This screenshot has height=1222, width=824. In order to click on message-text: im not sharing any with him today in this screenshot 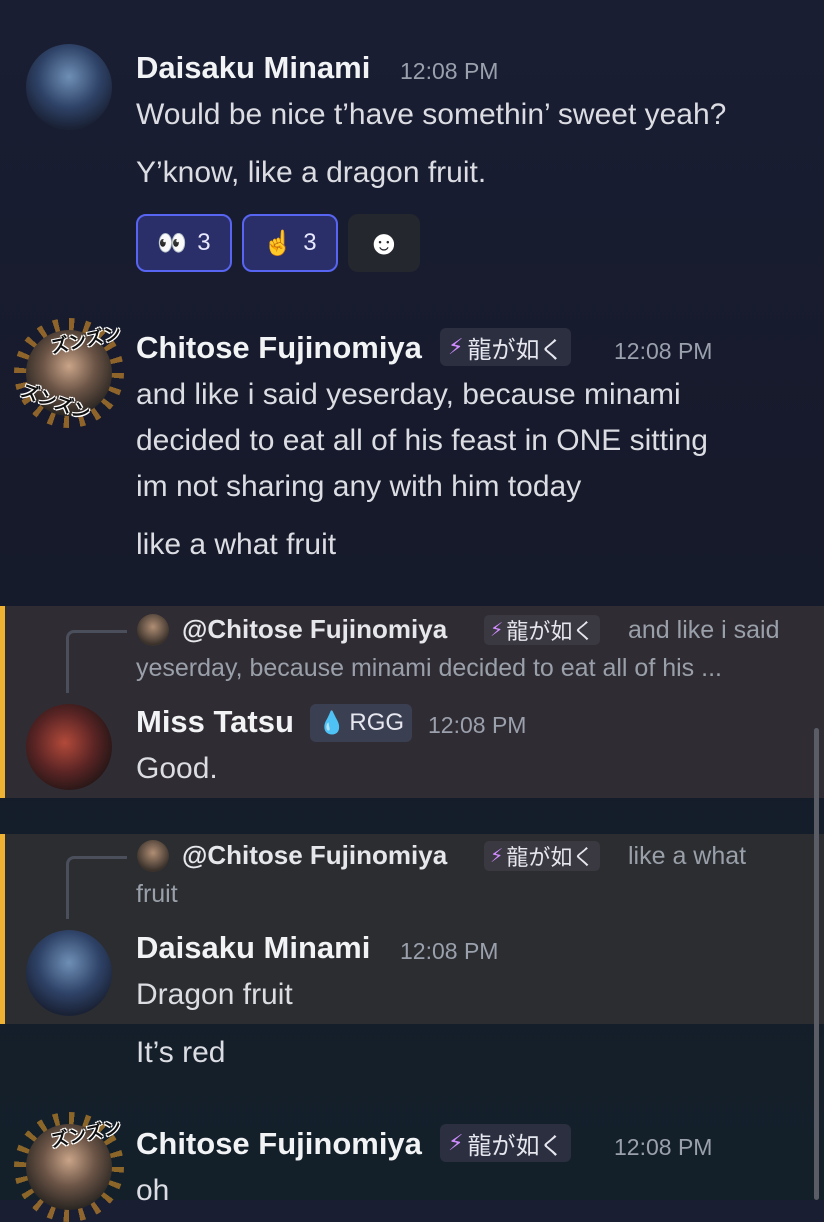, I will do `click(359, 486)`.